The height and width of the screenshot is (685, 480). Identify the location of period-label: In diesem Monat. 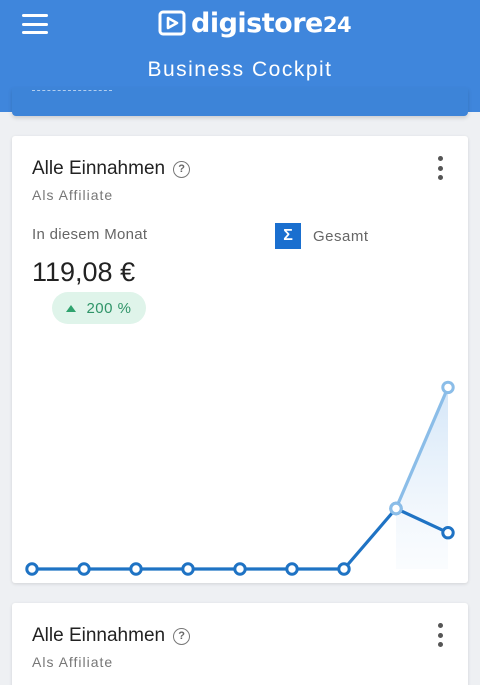
(90, 234).